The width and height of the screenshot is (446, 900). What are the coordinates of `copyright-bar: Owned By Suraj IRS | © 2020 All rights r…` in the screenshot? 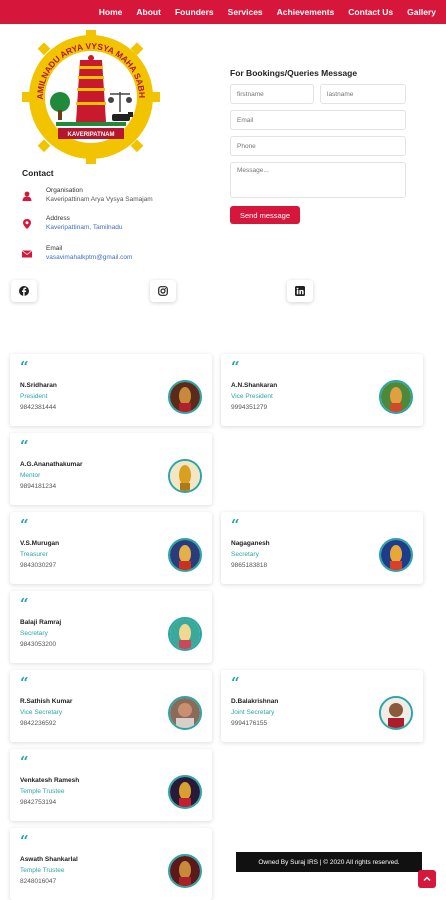 It's located at (329, 862).